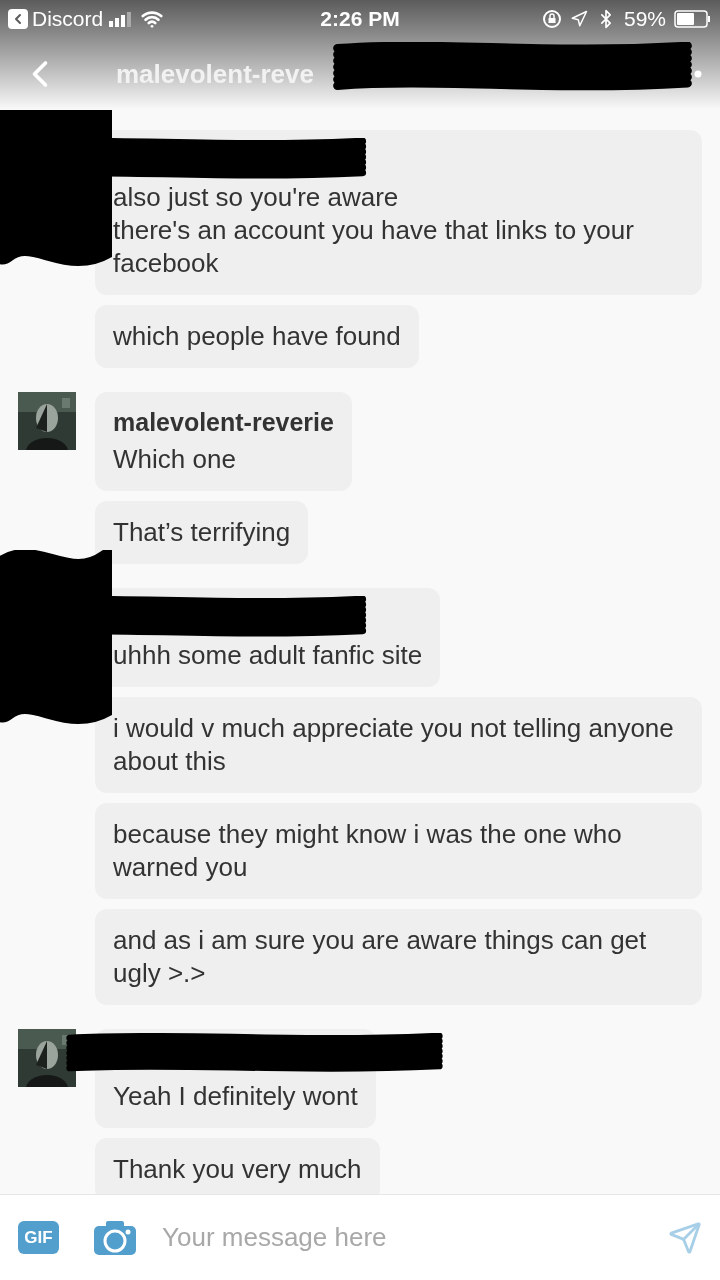 The width and height of the screenshot is (720, 1280). Describe the element at coordinates (551, 19) in the screenshot. I see `rotation-lock-icon` at that location.